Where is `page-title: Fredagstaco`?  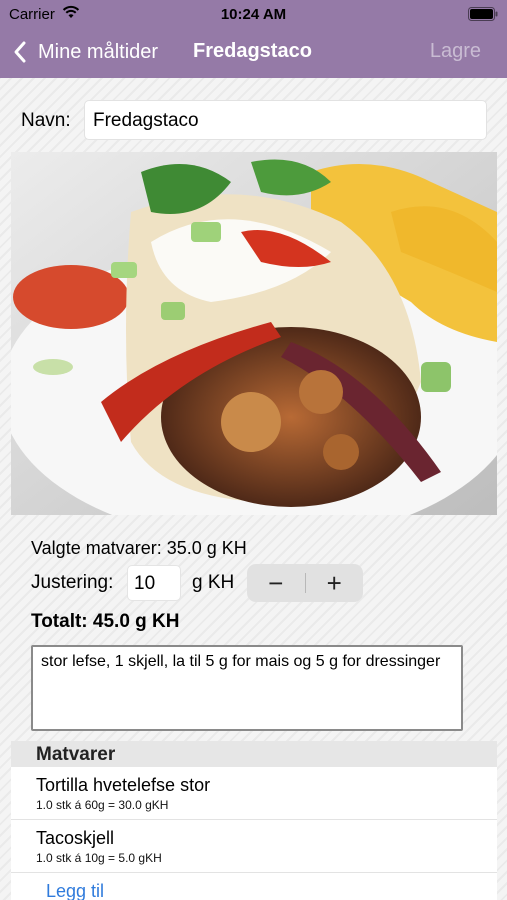
page-title: Fredagstaco is located at coordinates (252, 51).